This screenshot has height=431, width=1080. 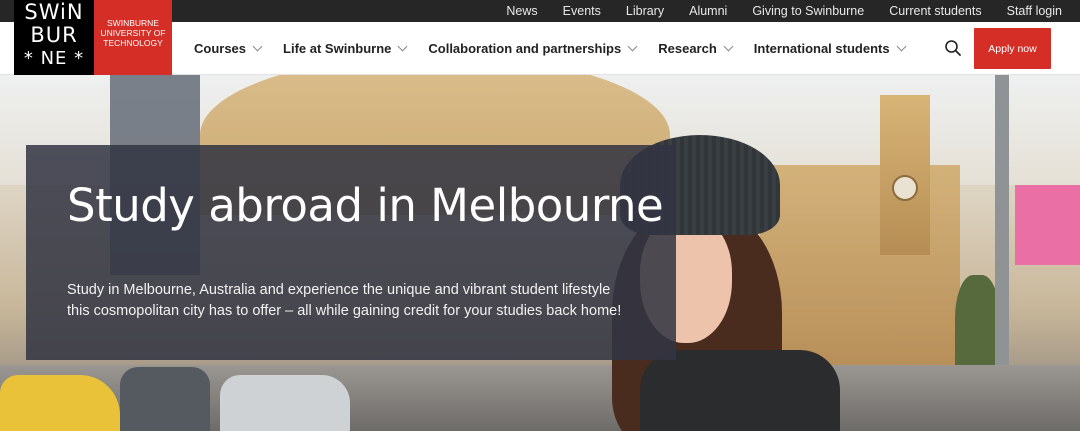 What do you see at coordinates (821, 48) in the screenshot?
I see `nav-international-label: International students` at bounding box center [821, 48].